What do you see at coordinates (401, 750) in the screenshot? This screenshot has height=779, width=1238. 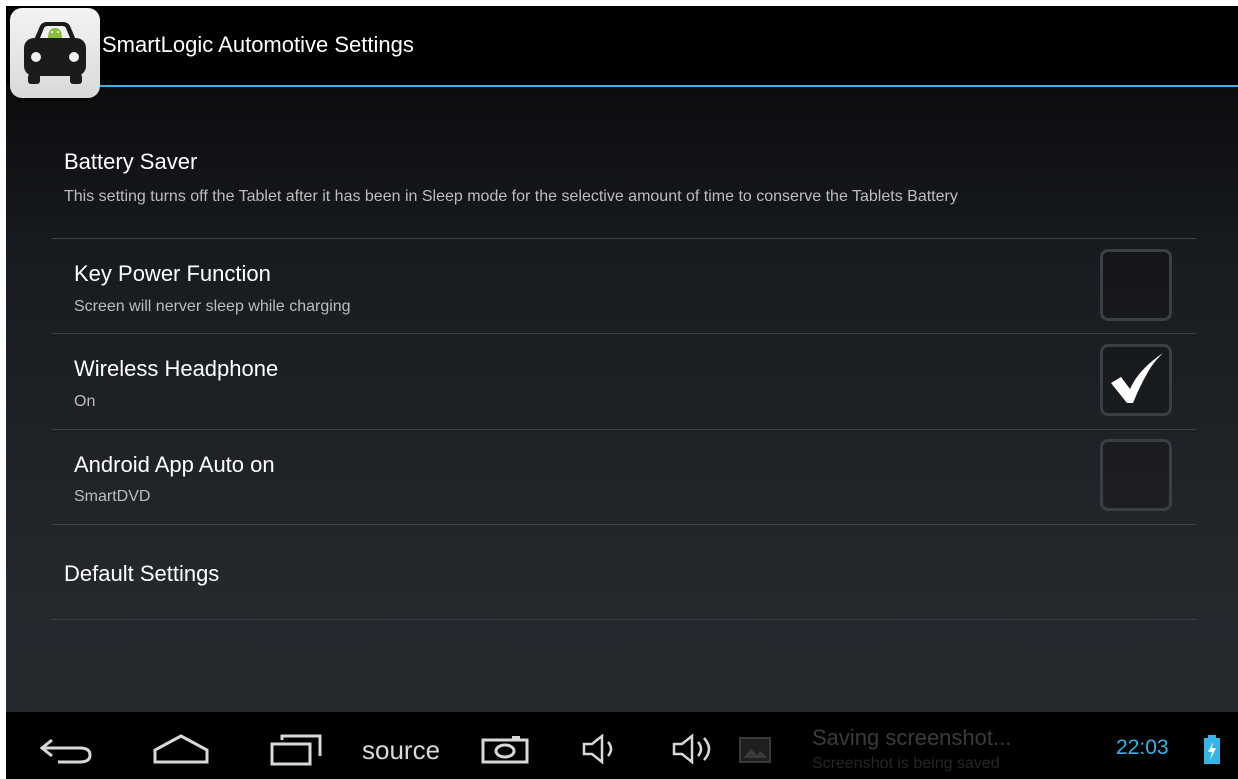 I see `source-button: source` at bounding box center [401, 750].